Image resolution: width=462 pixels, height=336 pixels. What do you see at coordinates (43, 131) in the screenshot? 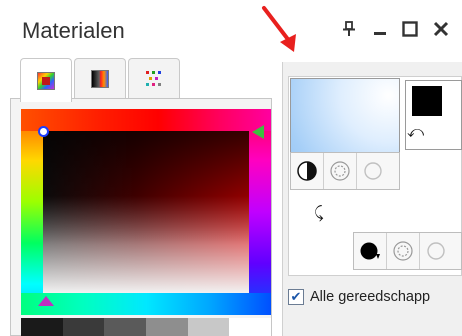
I see `color-selector-marker` at bounding box center [43, 131].